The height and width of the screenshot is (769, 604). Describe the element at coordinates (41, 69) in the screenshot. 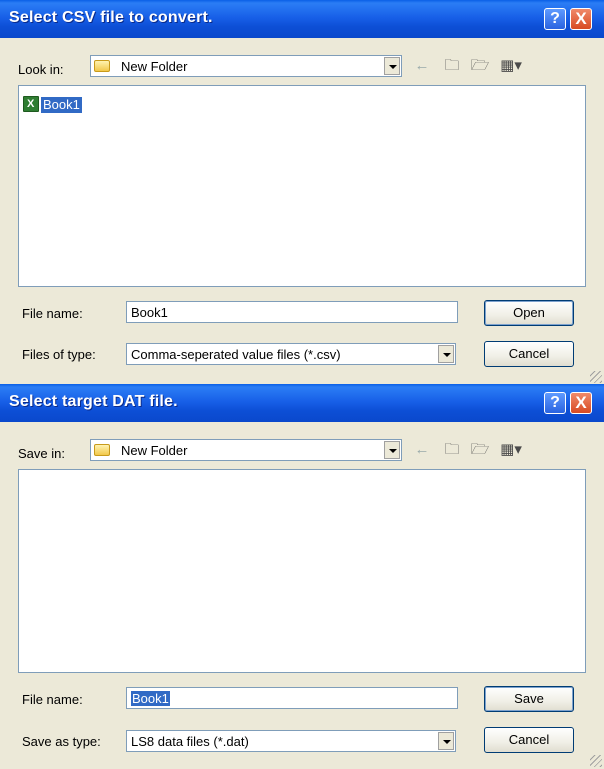

I see `look-in-label: Look in:` at that location.